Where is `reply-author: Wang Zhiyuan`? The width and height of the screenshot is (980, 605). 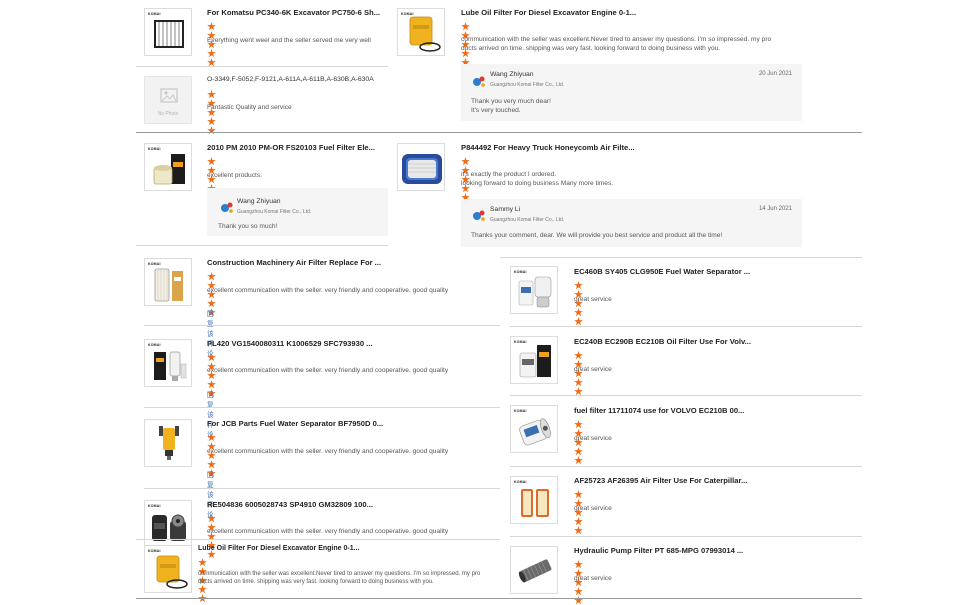
reply-author: Wang Zhiyuan is located at coordinates (259, 201).